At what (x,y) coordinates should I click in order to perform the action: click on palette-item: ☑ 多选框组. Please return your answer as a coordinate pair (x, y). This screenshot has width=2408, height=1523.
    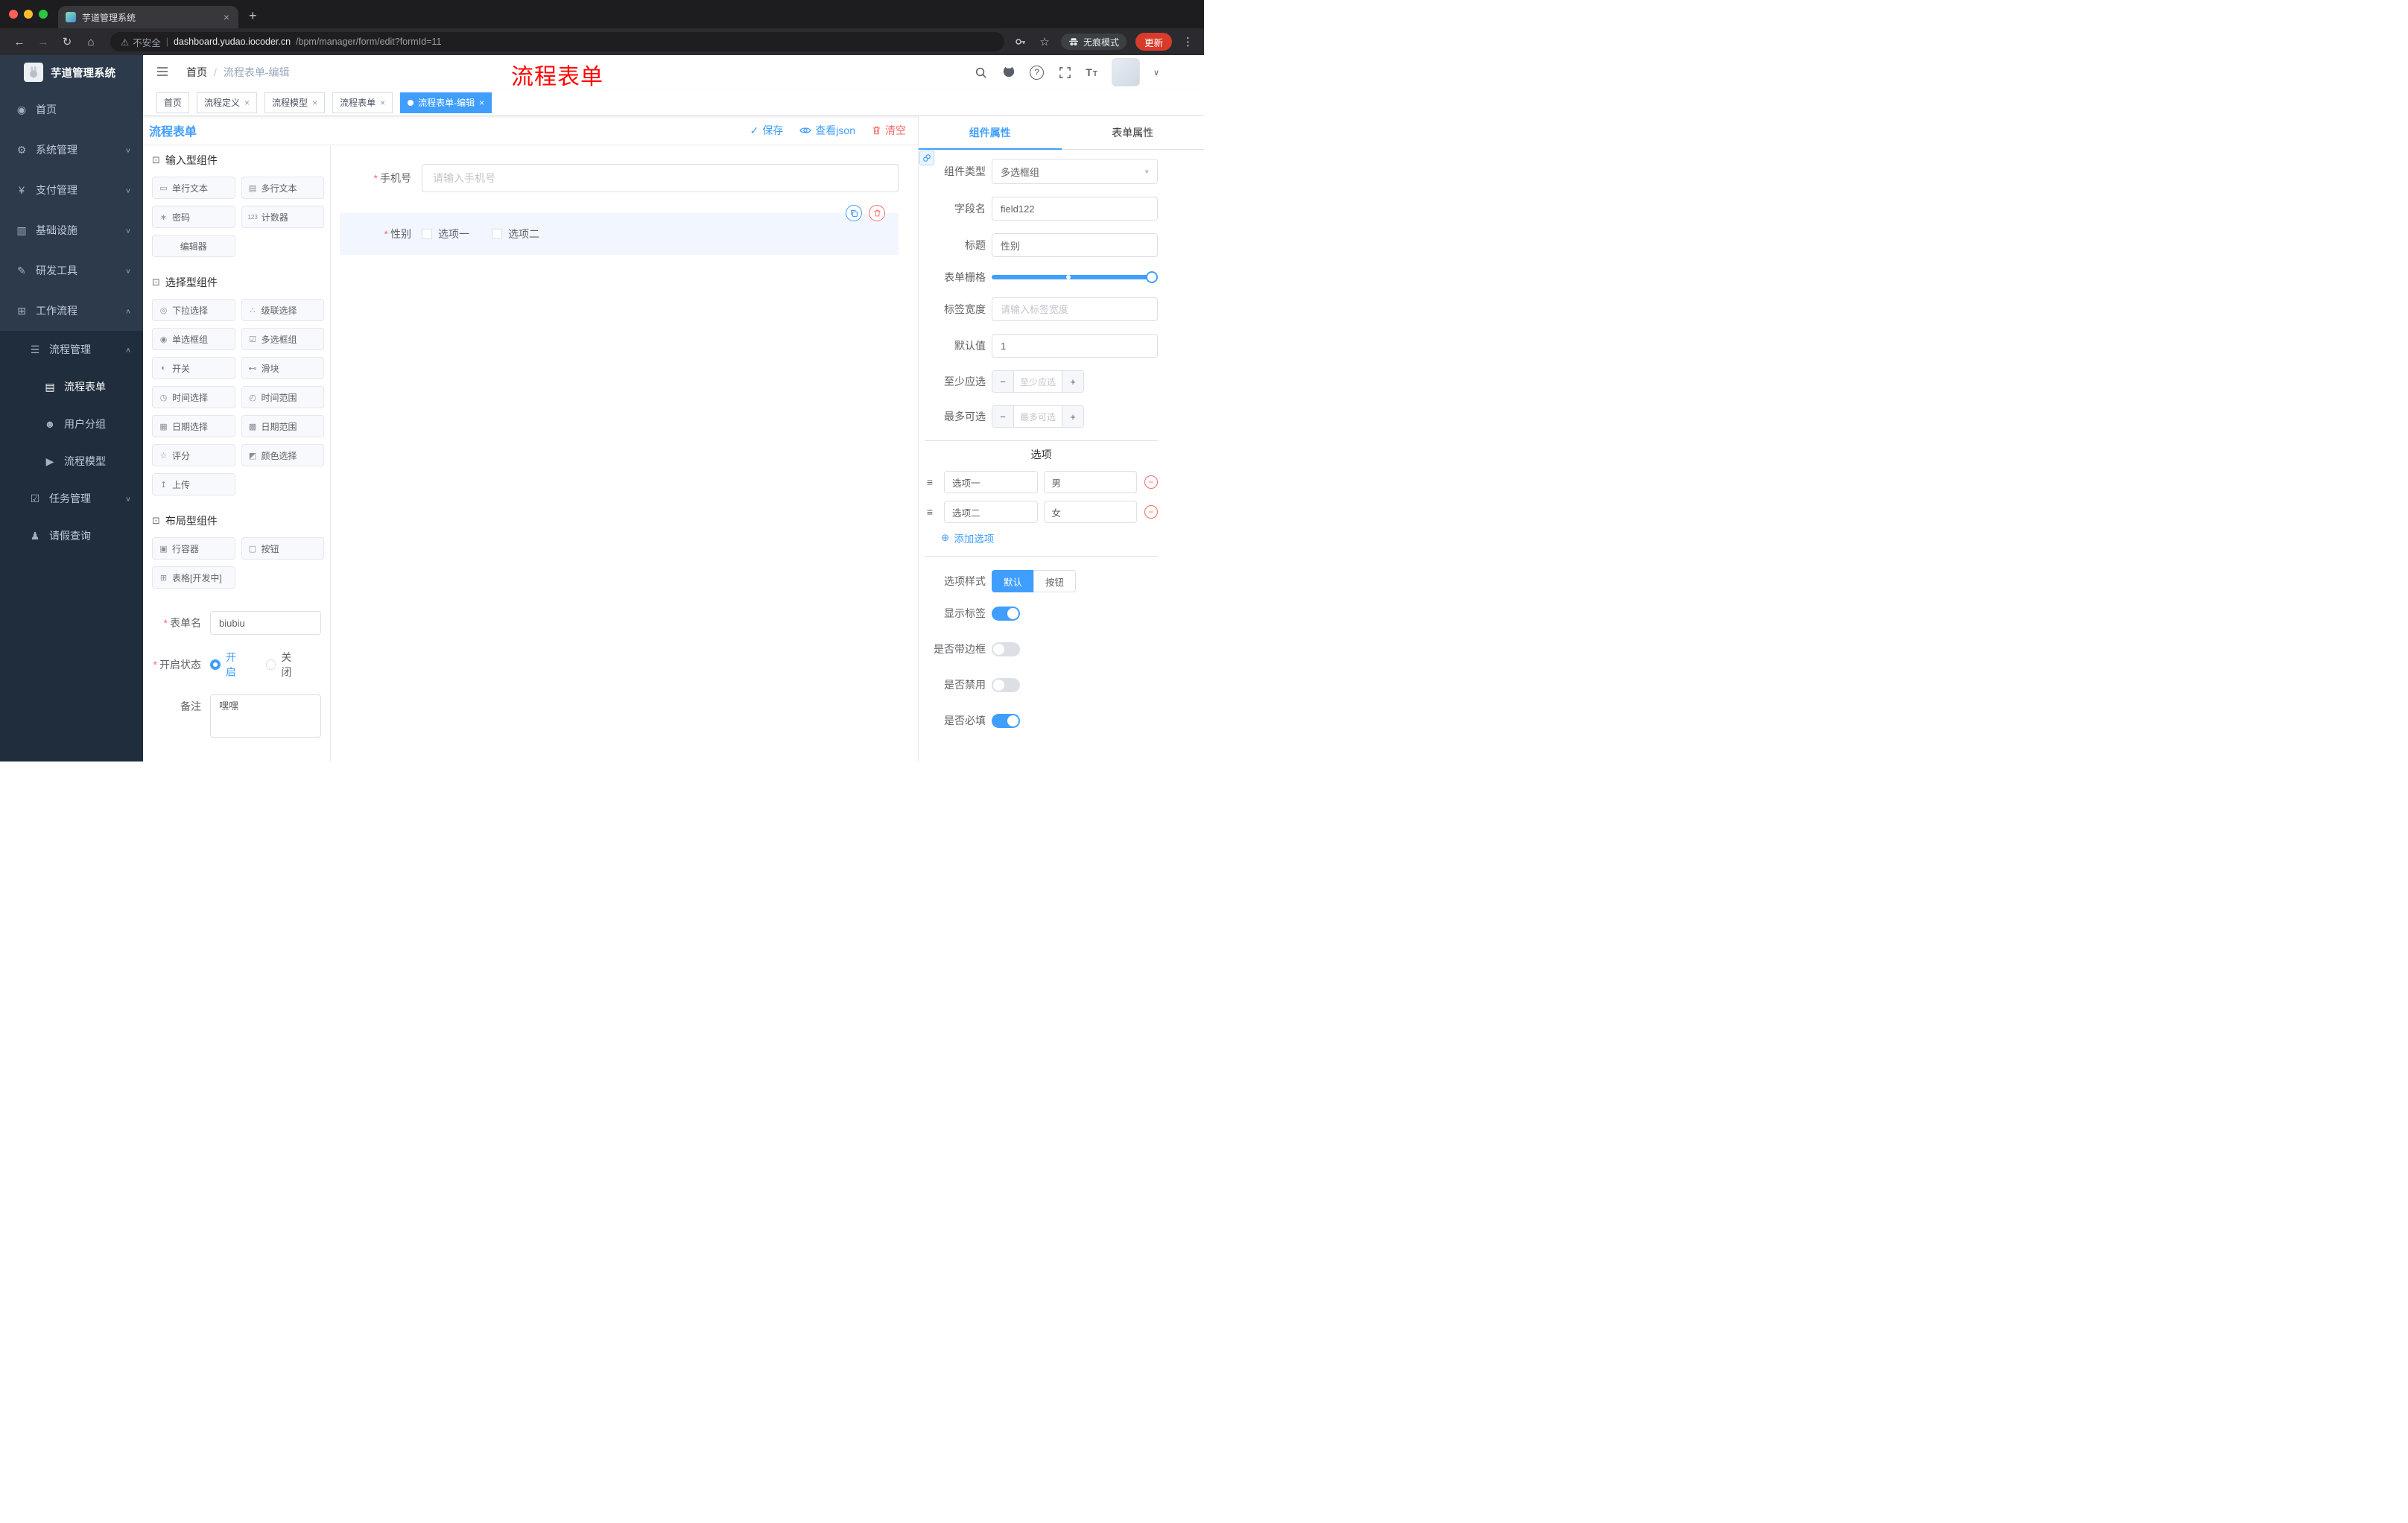
    Looking at the image, I should click on (282, 339).